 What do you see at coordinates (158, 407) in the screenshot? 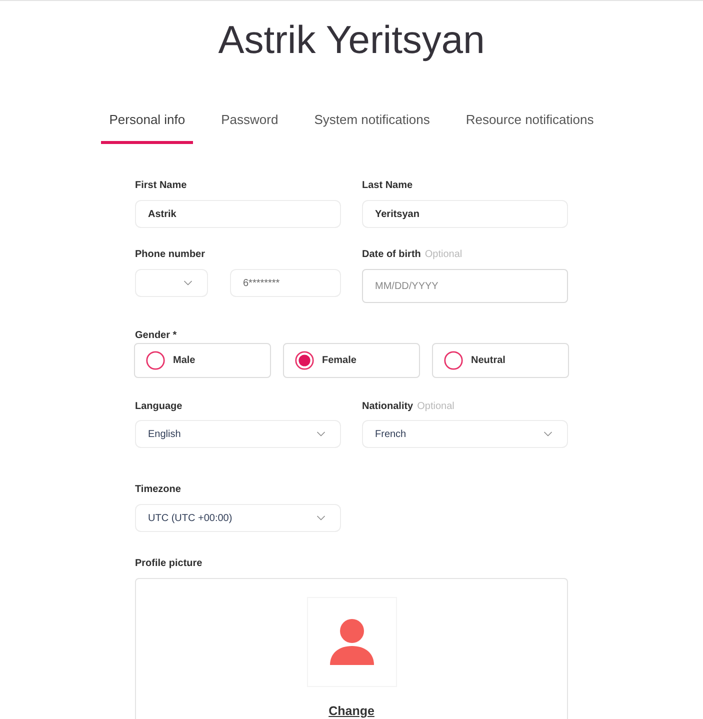
I see `field-label: Language` at bounding box center [158, 407].